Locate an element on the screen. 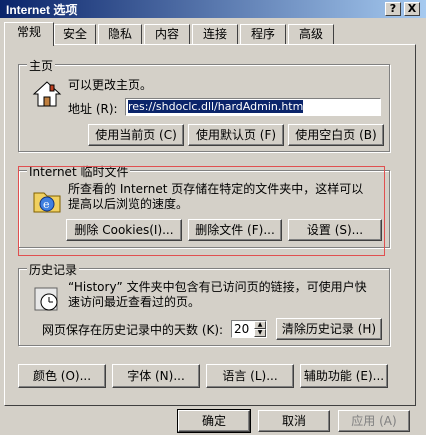 This screenshot has width=426, height=435. history-icon is located at coordinates (46, 299).